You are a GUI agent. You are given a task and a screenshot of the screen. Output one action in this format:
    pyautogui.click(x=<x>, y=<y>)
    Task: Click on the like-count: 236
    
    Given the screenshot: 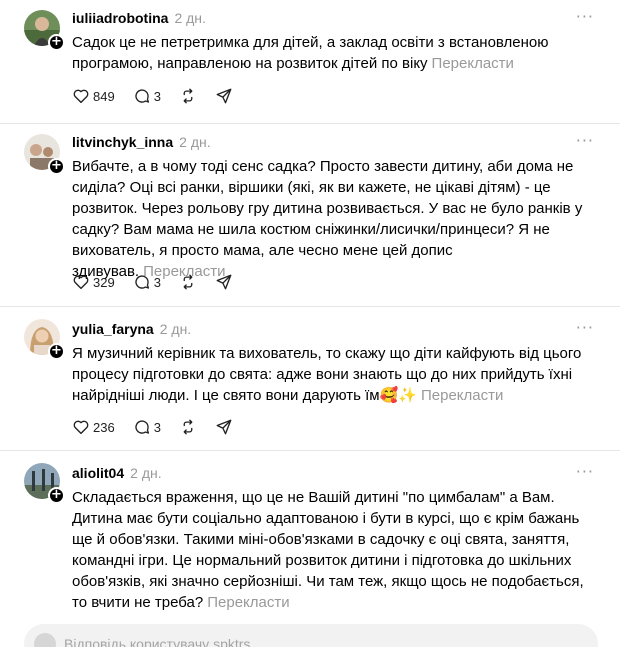 What is the action you would take?
    pyautogui.click(x=104, y=427)
    